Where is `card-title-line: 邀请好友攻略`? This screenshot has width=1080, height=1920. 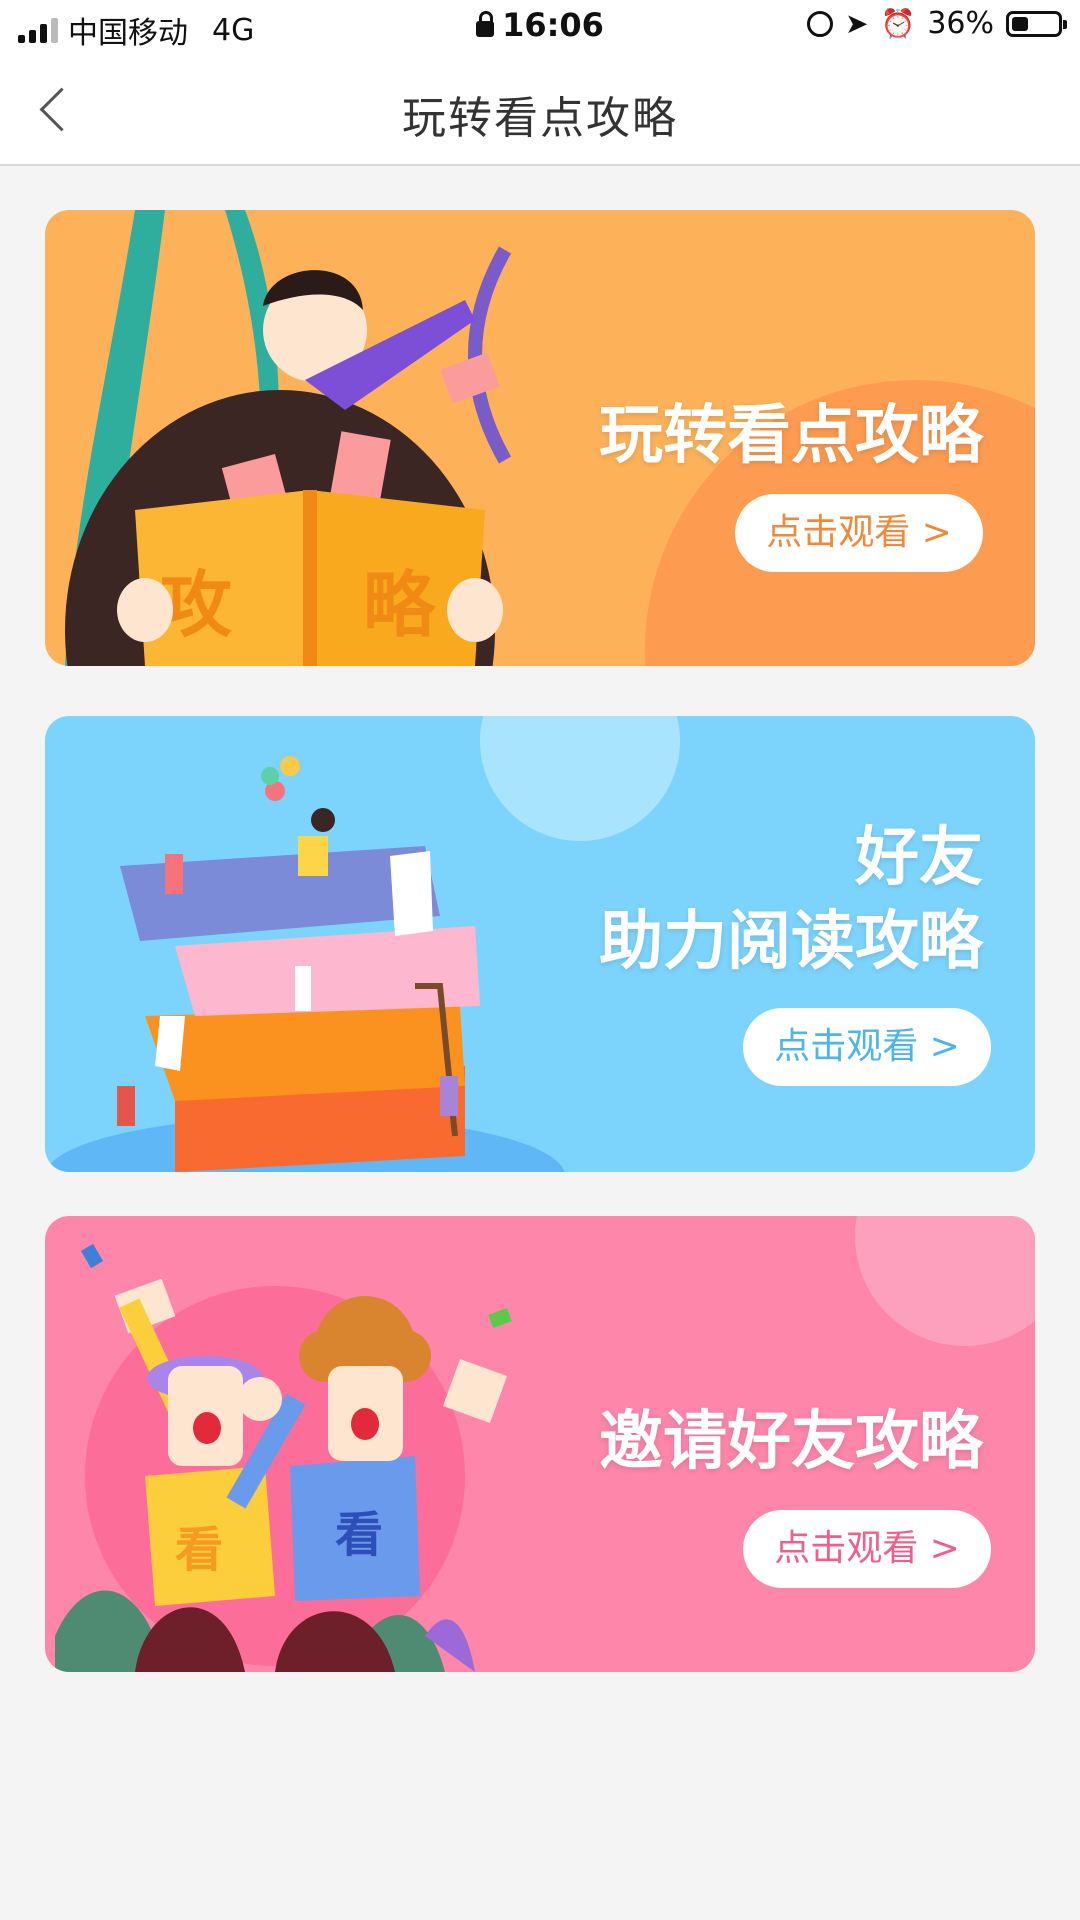
card-title-line: 邀请好友攻略 is located at coordinates (791, 1442).